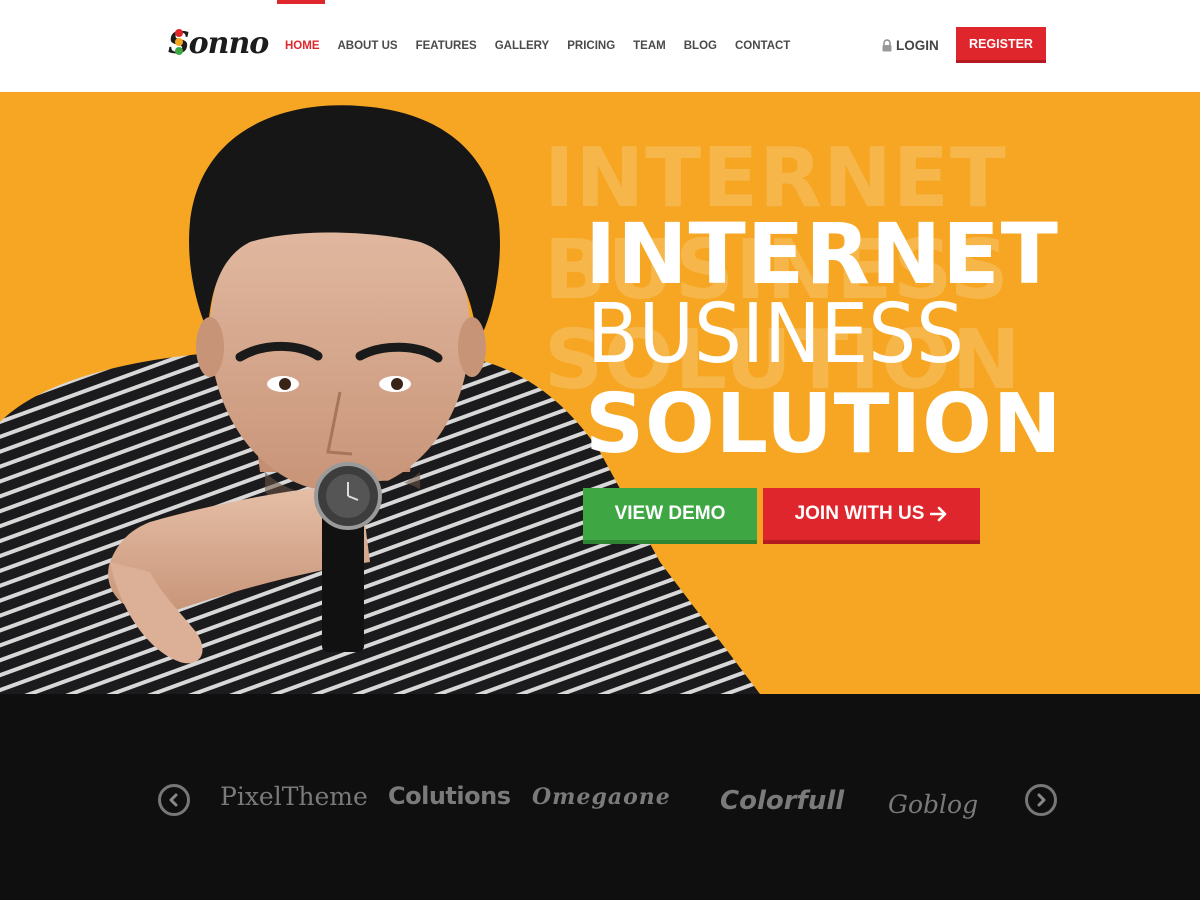 The image size is (1200, 900). I want to click on view-demo-button: VIEW DEMO, so click(670, 516).